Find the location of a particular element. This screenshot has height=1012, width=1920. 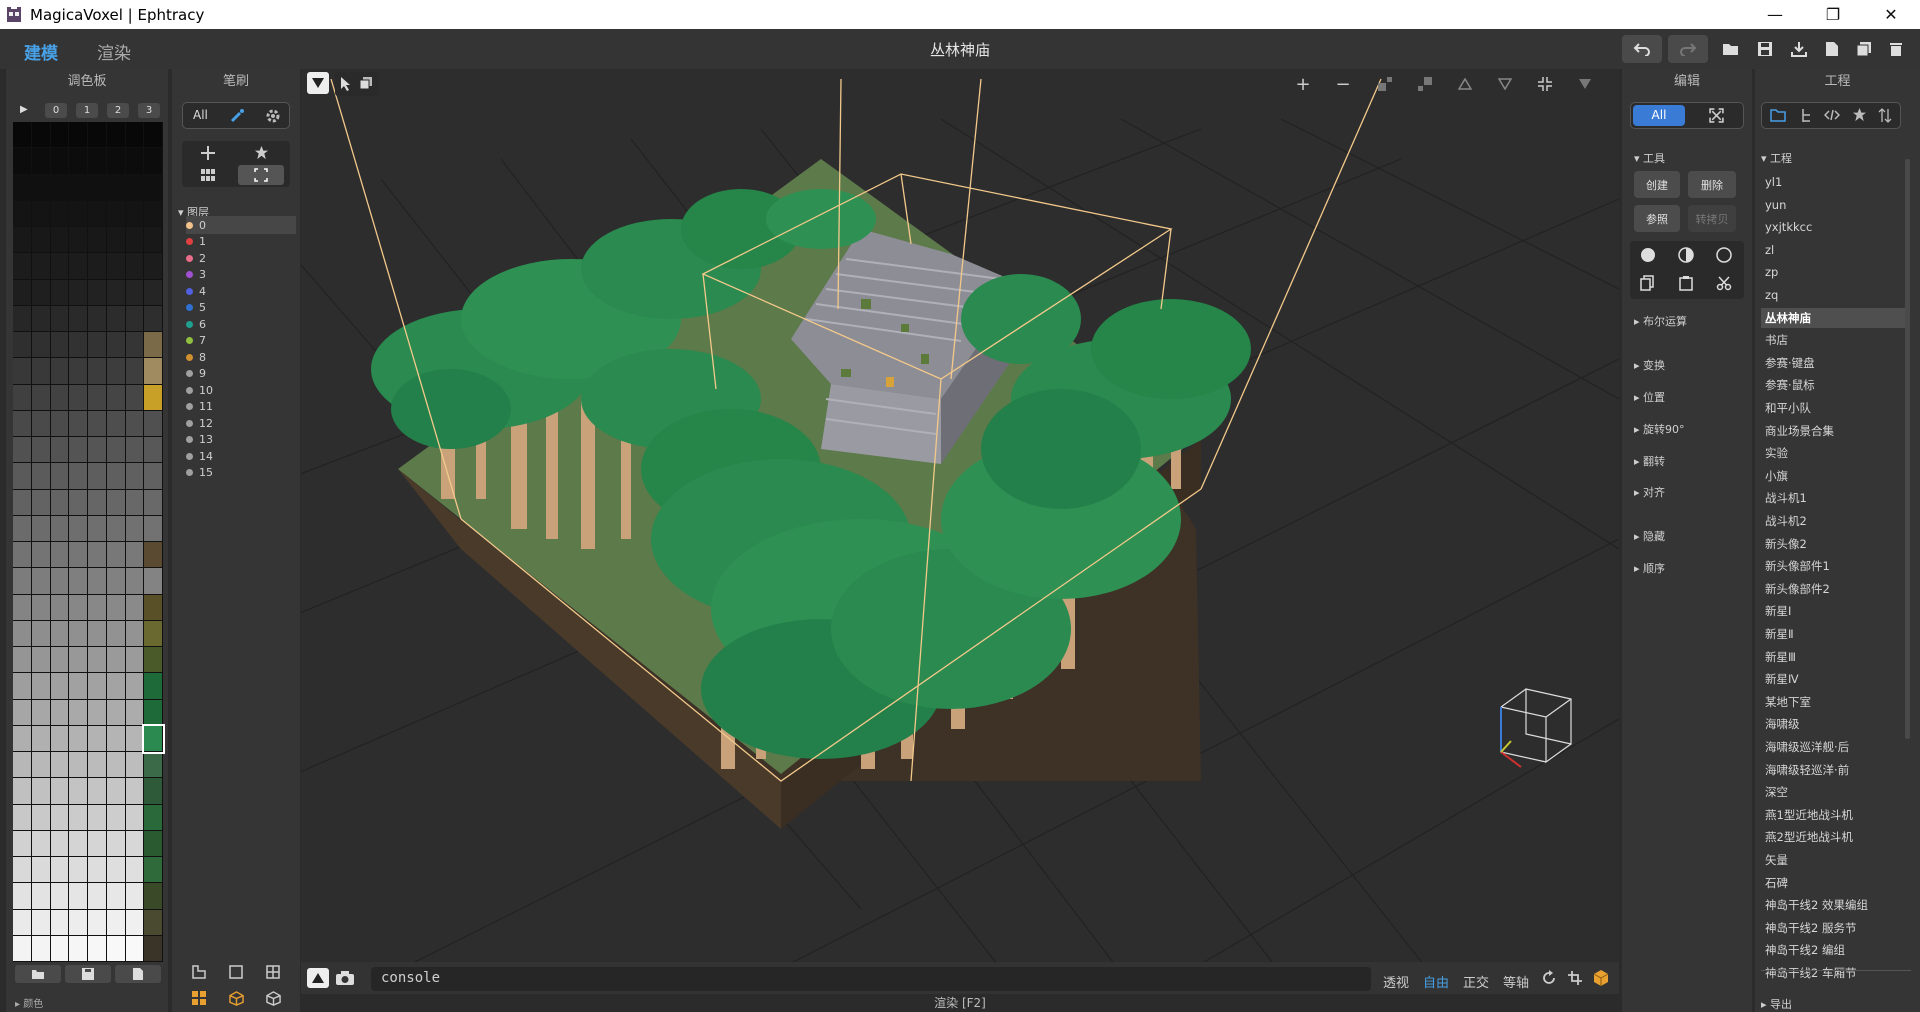

orientation-gizmo is located at coordinates (1541, 729).